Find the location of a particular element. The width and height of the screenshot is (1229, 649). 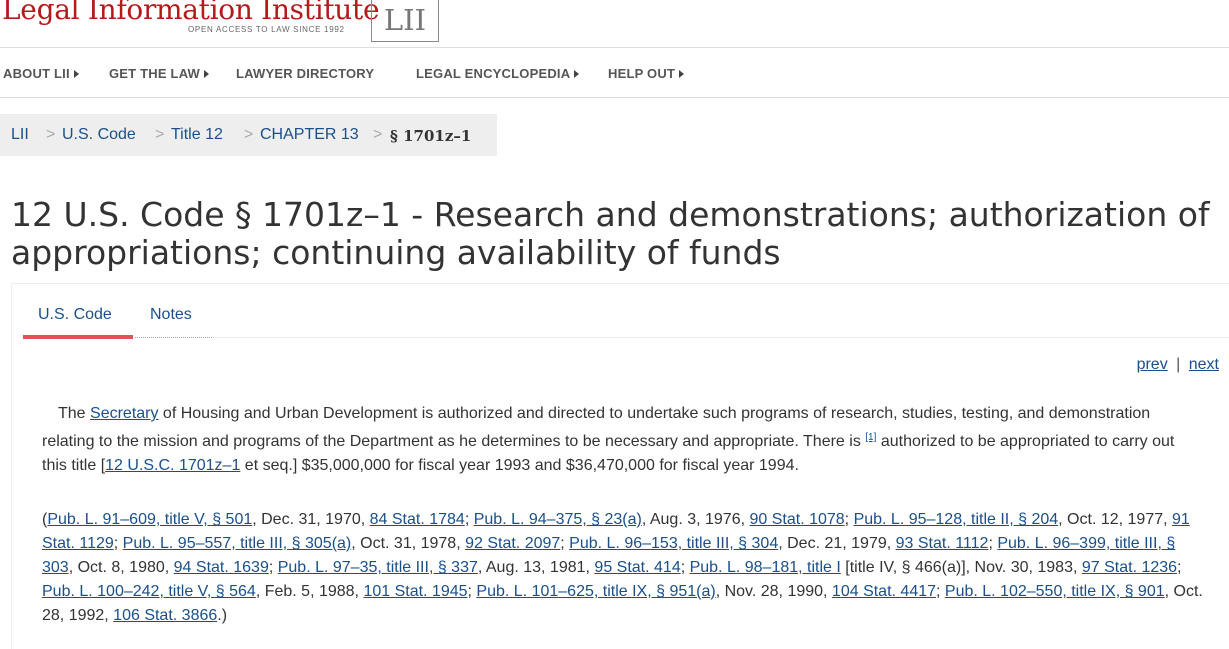

nav-help-out: HELP OUT is located at coordinates (646, 73).